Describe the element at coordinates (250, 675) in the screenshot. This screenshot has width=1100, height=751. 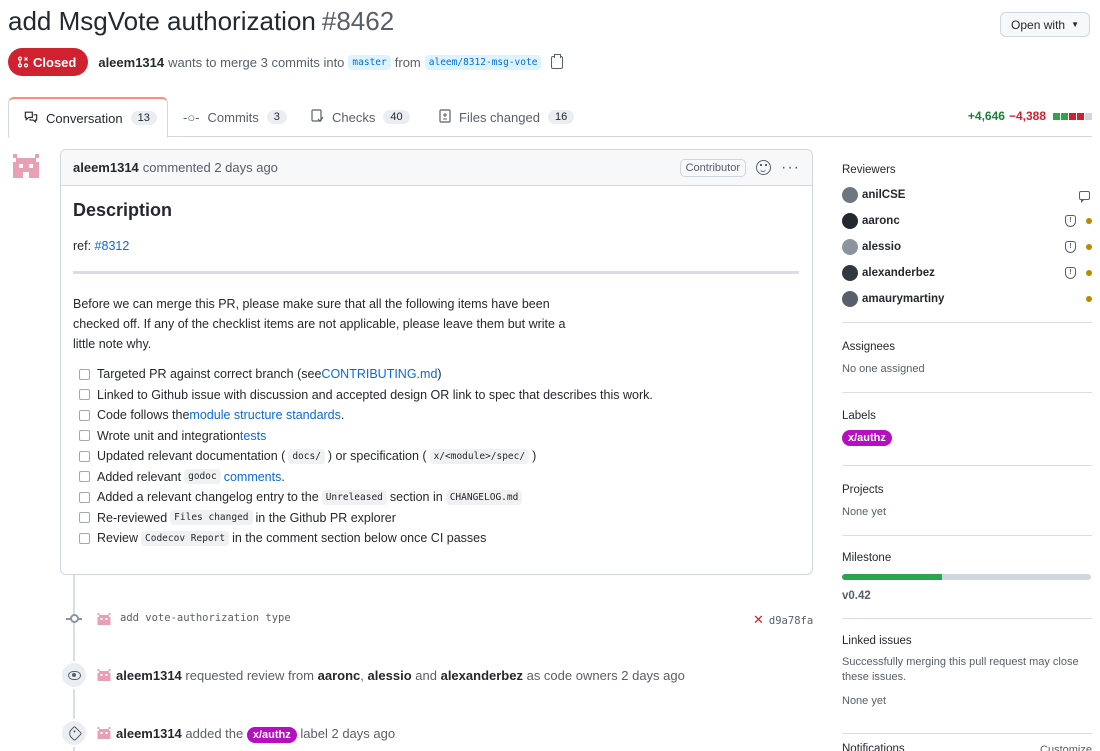
I see `review-text: requested review from` at that location.